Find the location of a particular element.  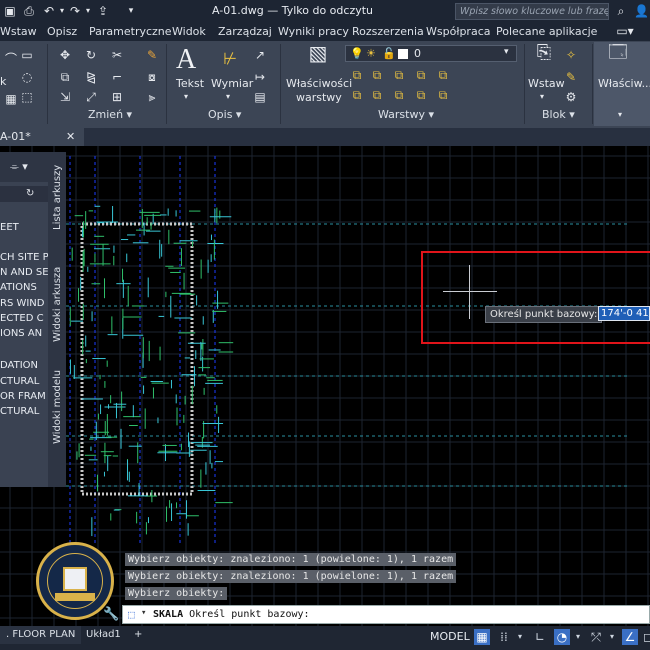

customize-wrench-icon: 🔧 is located at coordinates (111, 614).